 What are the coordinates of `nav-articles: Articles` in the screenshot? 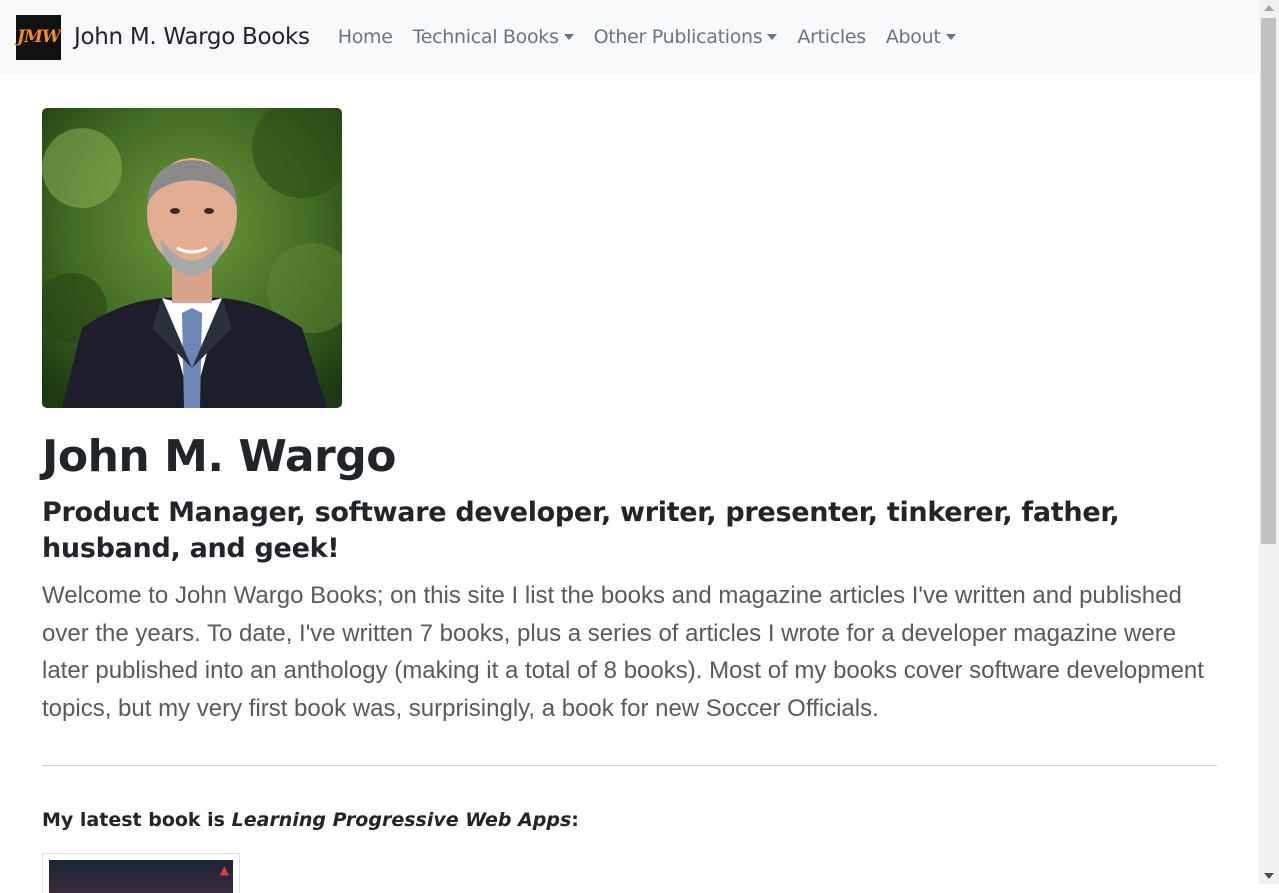 It's located at (831, 37).